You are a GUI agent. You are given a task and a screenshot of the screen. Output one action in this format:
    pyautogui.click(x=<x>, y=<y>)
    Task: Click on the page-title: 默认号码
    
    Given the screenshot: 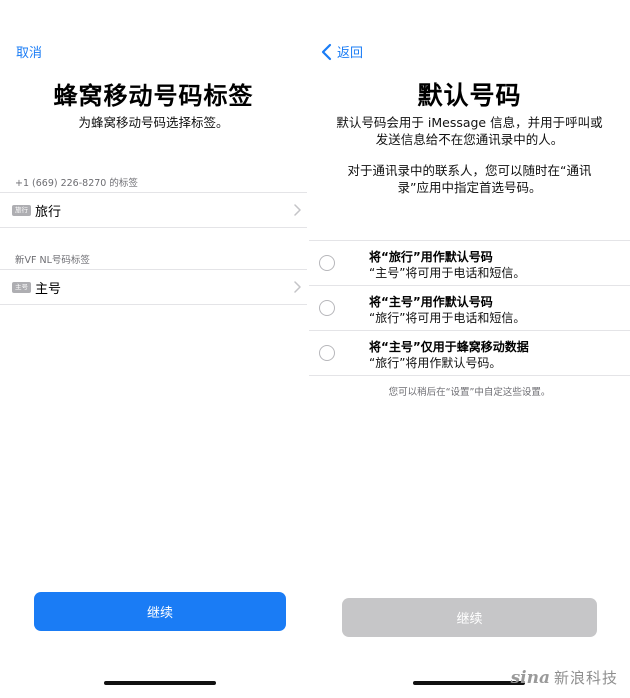 What is the action you would take?
    pyautogui.click(x=469, y=95)
    